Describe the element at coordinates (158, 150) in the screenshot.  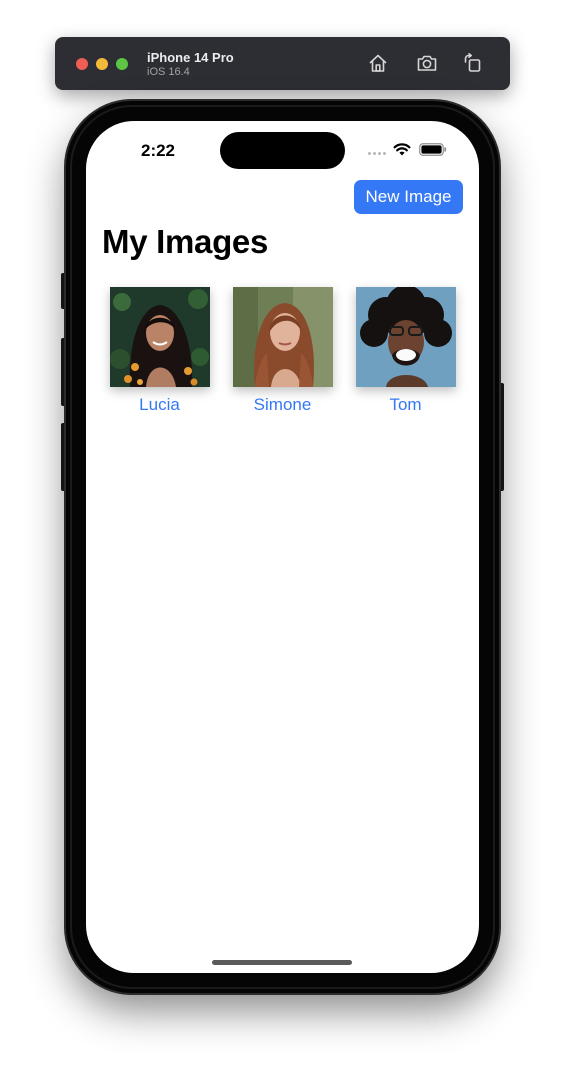
I see `status-time: 2:22` at that location.